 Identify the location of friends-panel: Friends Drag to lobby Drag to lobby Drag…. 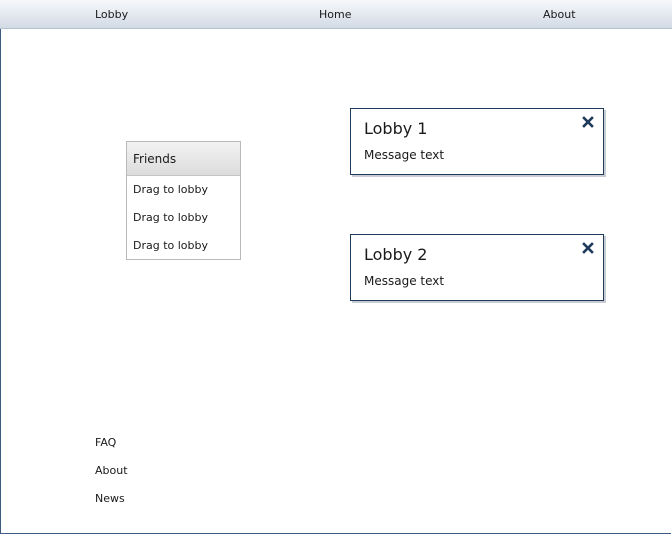
(183, 200).